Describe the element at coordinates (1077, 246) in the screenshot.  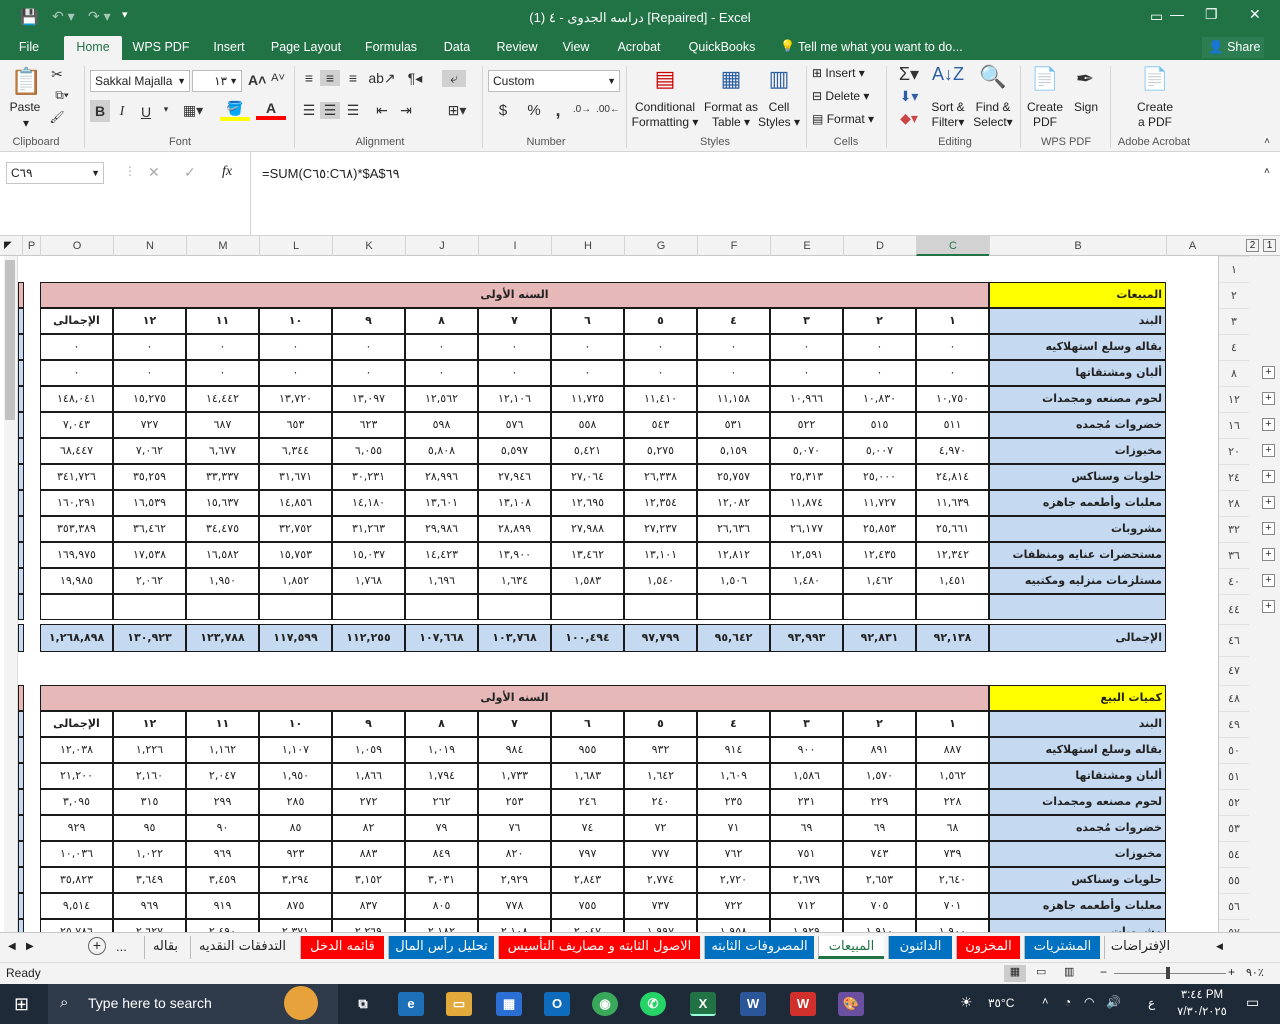
I see `column-header: B` at that location.